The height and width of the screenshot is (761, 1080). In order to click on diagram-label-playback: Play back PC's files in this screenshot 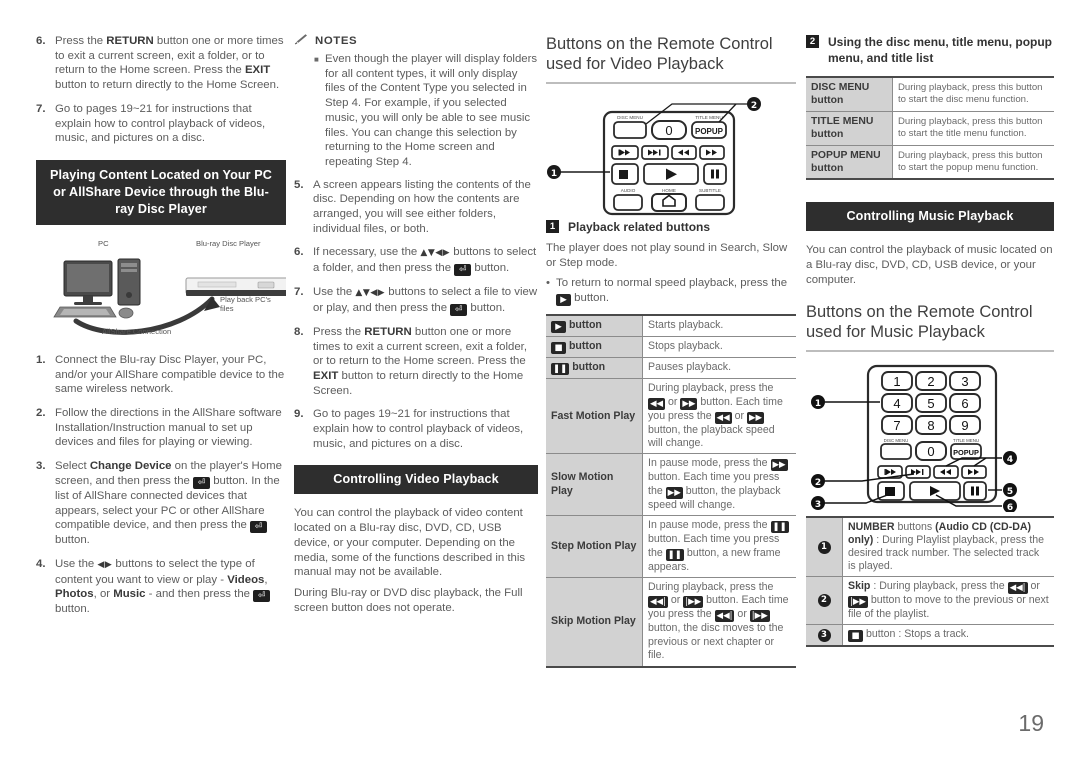, I will do `click(245, 303)`.